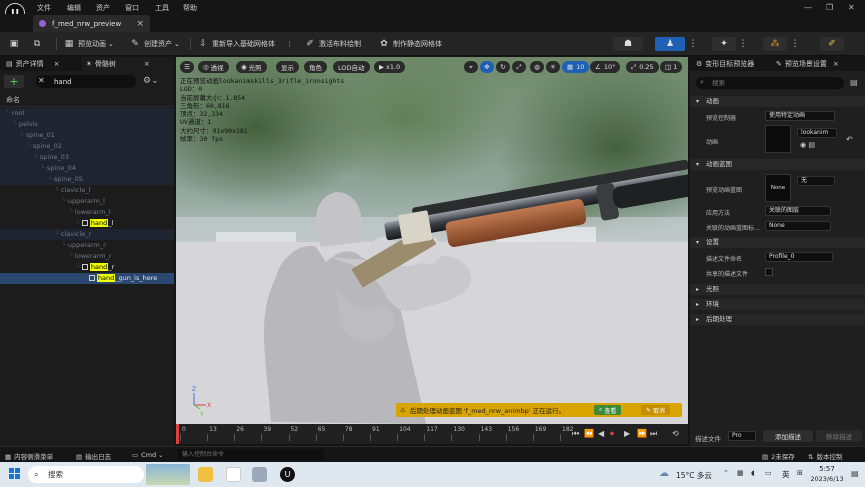 The width and height of the screenshot is (865, 487). What do you see at coordinates (87, 190) in the screenshot?
I see `tree-row: └ clavicle_l` at bounding box center [87, 190].